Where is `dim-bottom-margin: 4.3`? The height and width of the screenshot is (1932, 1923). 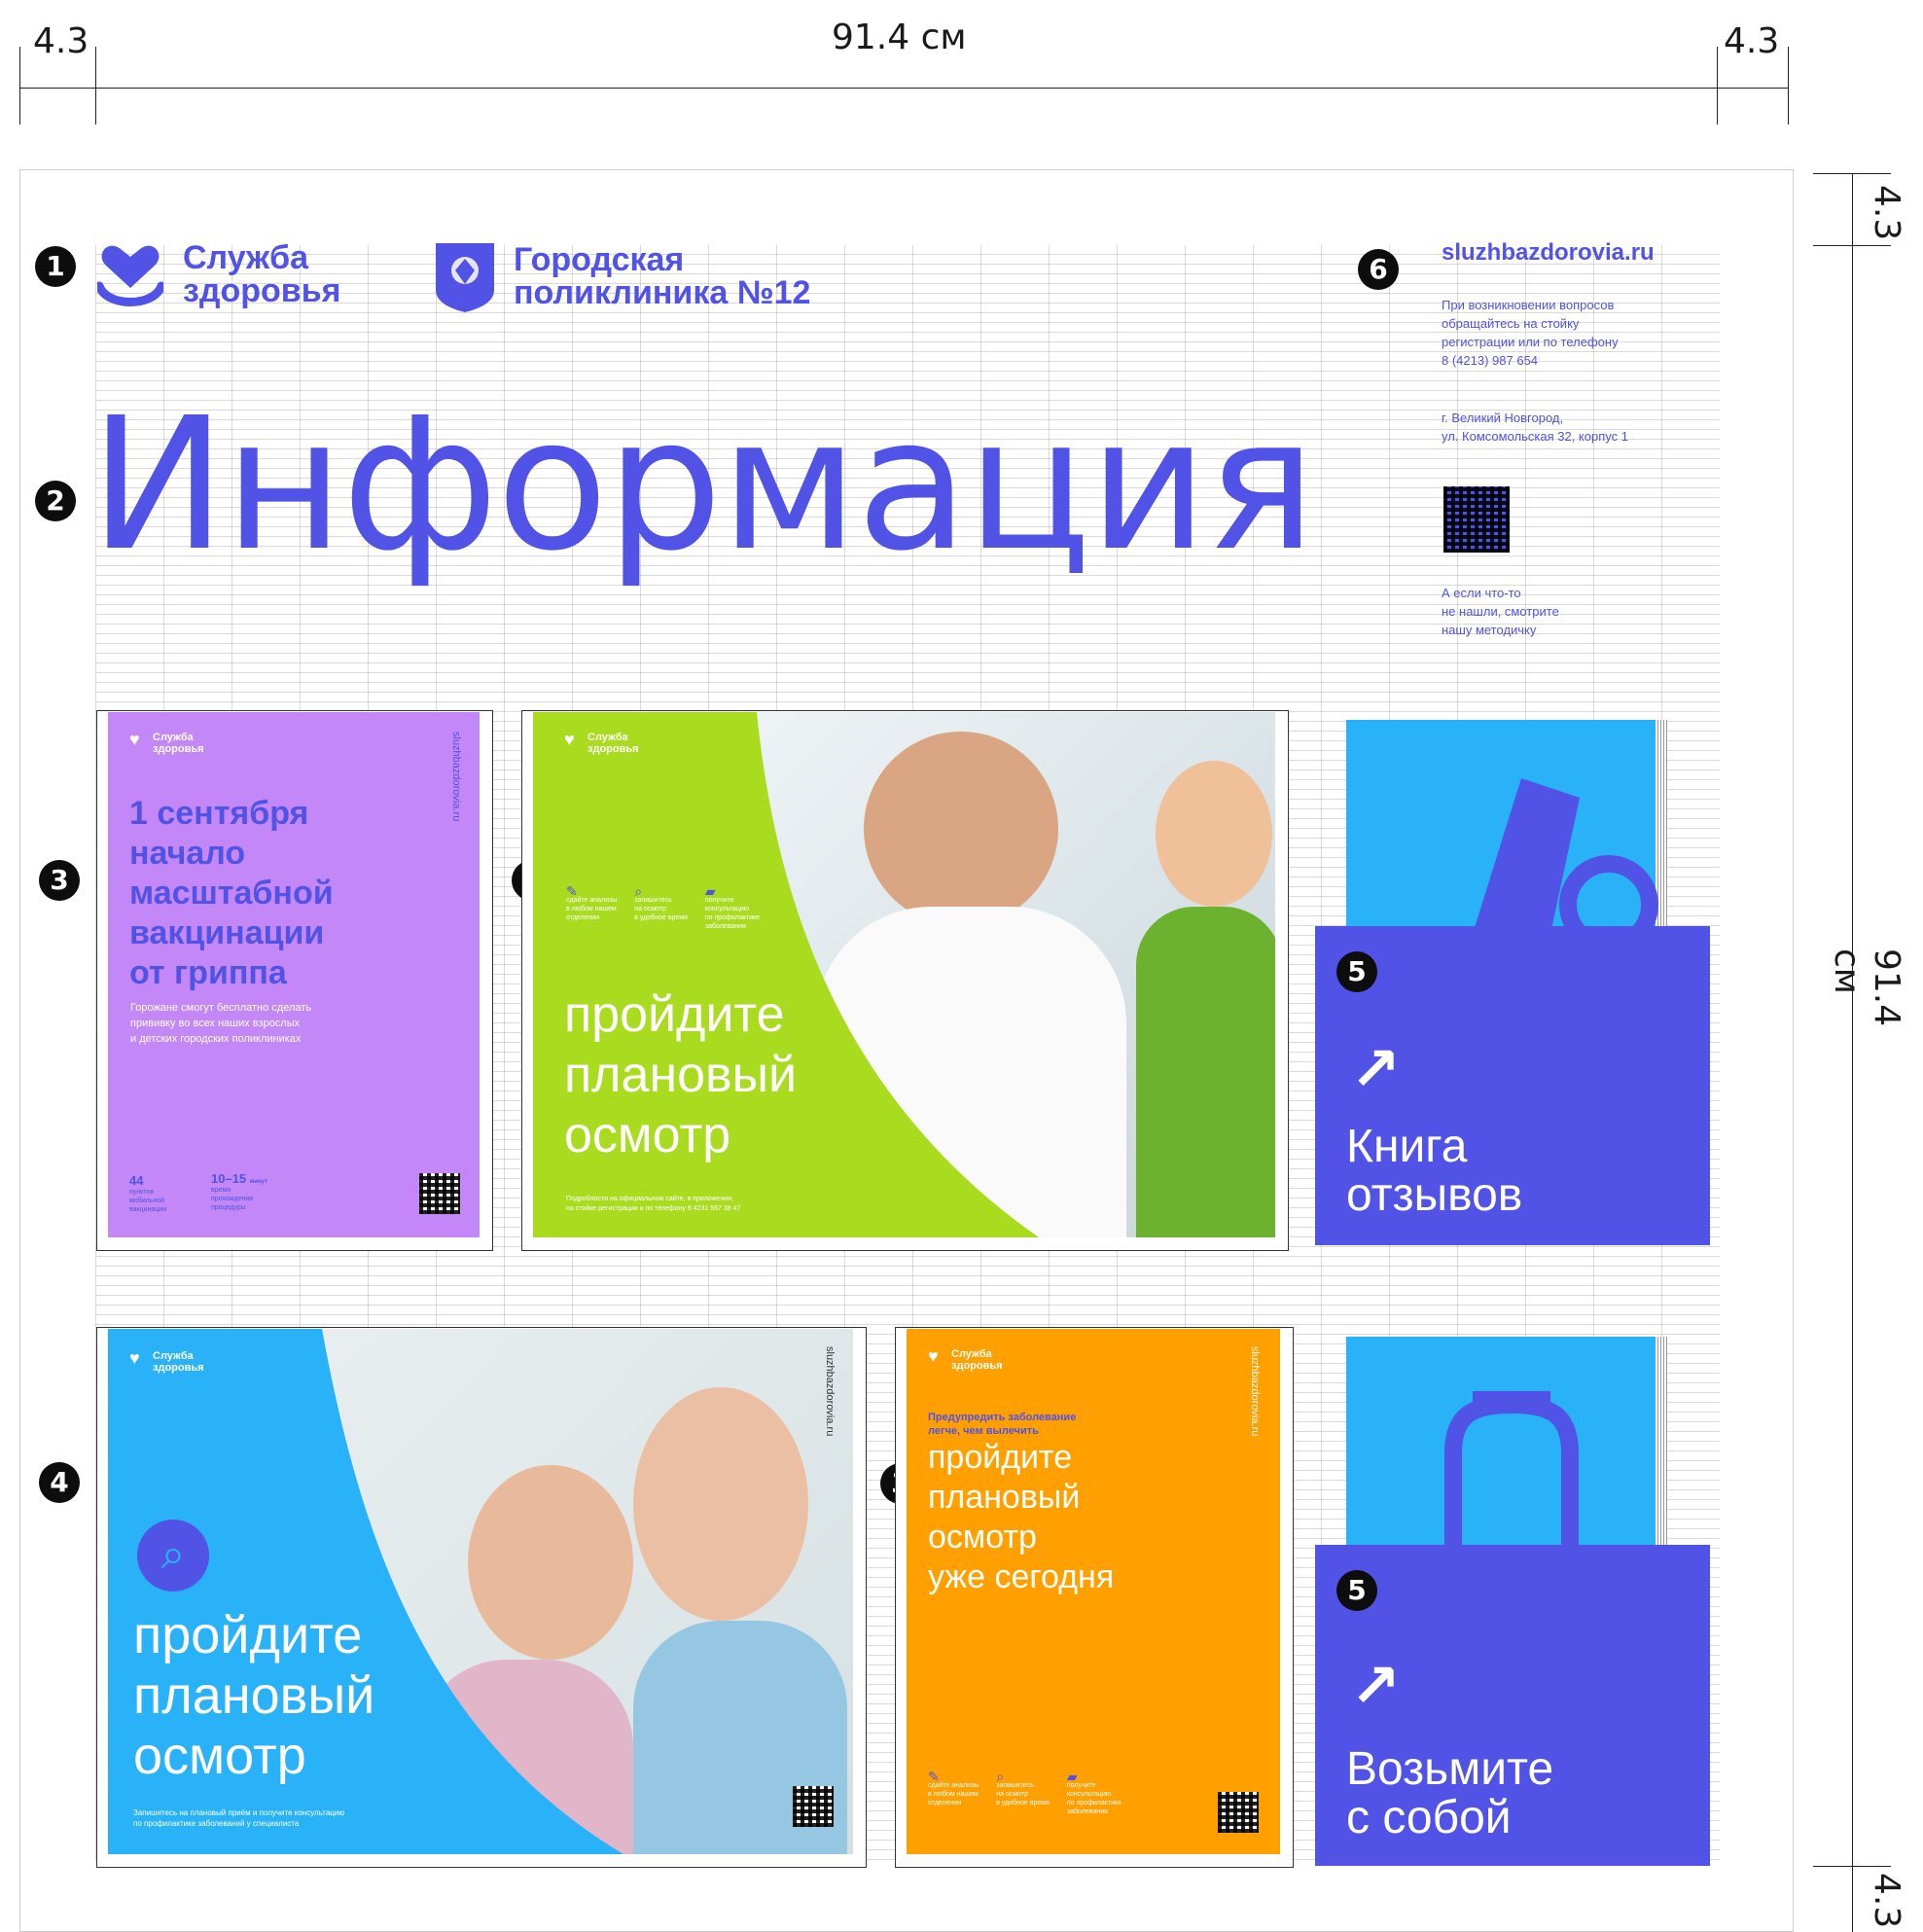
dim-bottom-margin: 4.3 is located at coordinates (1887, 1901).